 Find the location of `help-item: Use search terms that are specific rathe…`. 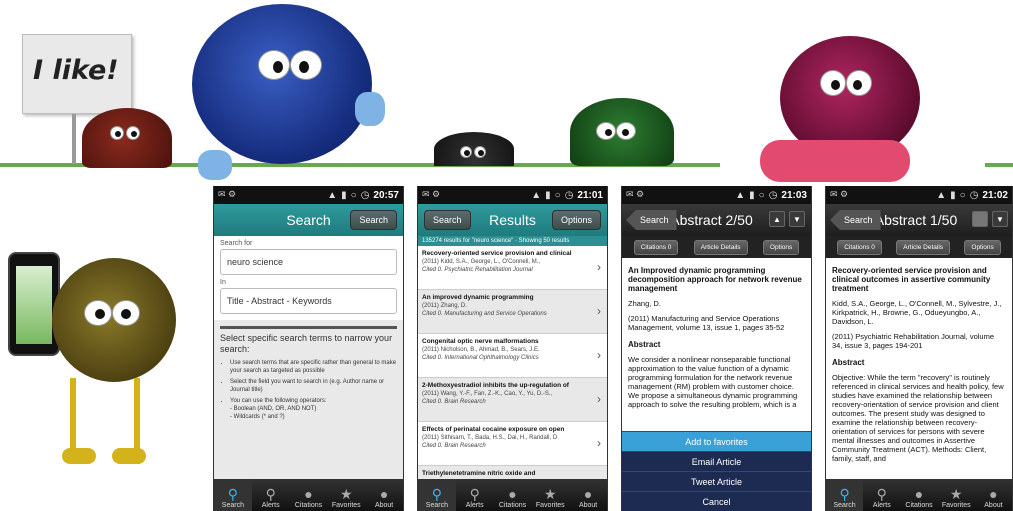

help-item: Use search terms that are specific rathe… is located at coordinates (313, 367).